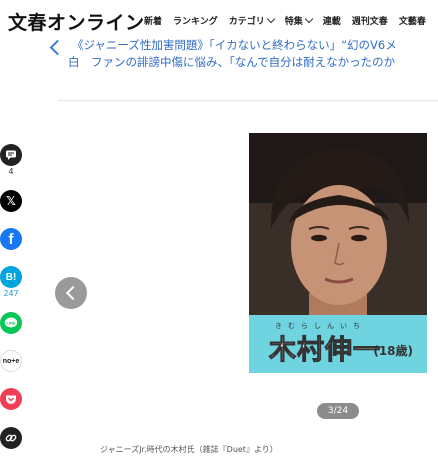 Image resolution: width=438 pixels, height=460 pixels. I want to click on main-nav: 新着 ランキング カテゴリ 特集 連載 週刊文春 文藝春, so click(290, 20).